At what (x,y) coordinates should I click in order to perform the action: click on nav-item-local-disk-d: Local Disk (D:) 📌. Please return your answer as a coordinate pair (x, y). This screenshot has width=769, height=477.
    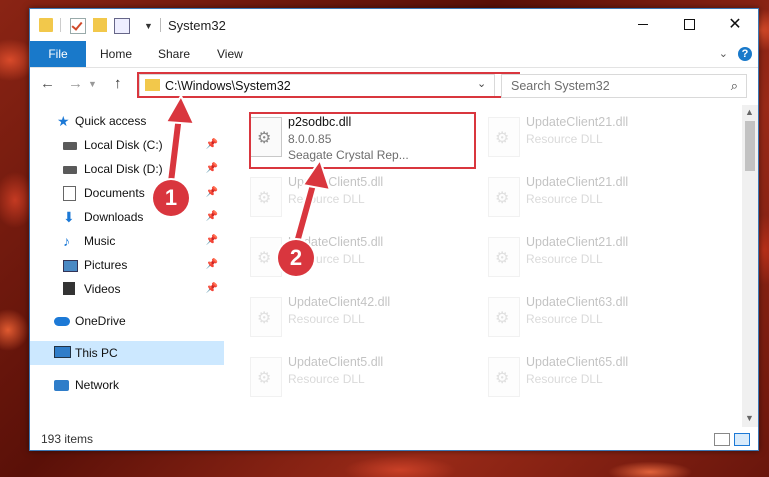
    Looking at the image, I should click on (127, 169).